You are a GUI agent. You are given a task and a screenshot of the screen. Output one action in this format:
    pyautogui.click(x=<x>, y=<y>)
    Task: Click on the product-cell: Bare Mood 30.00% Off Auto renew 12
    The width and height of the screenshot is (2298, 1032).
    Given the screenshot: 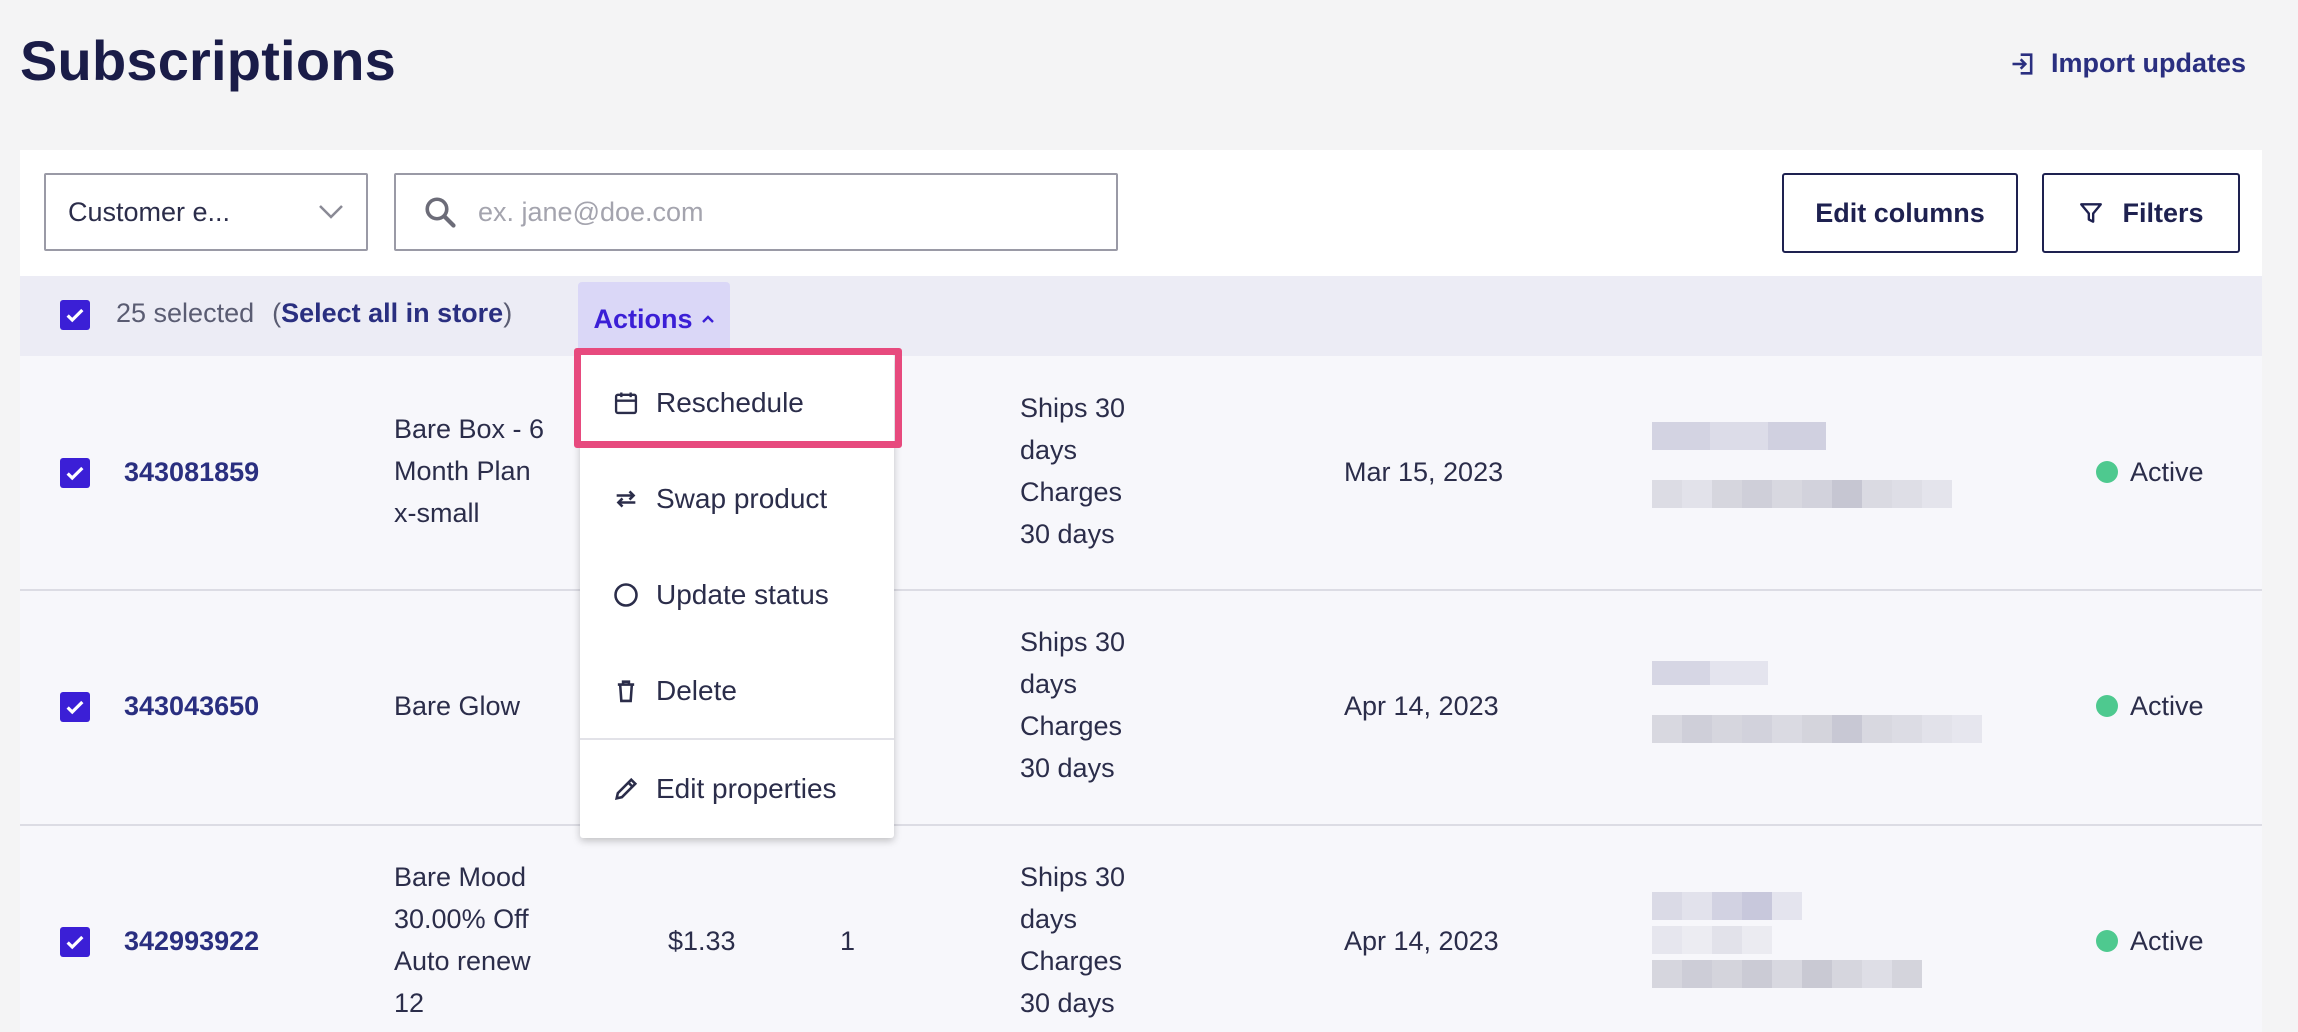 What is the action you would take?
    pyautogui.click(x=462, y=940)
    